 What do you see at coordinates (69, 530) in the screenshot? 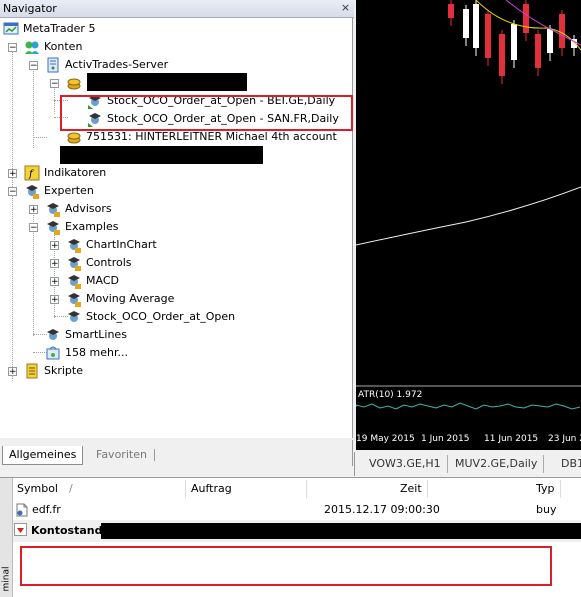
I see `balance-label: Kontostand:` at bounding box center [69, 530].